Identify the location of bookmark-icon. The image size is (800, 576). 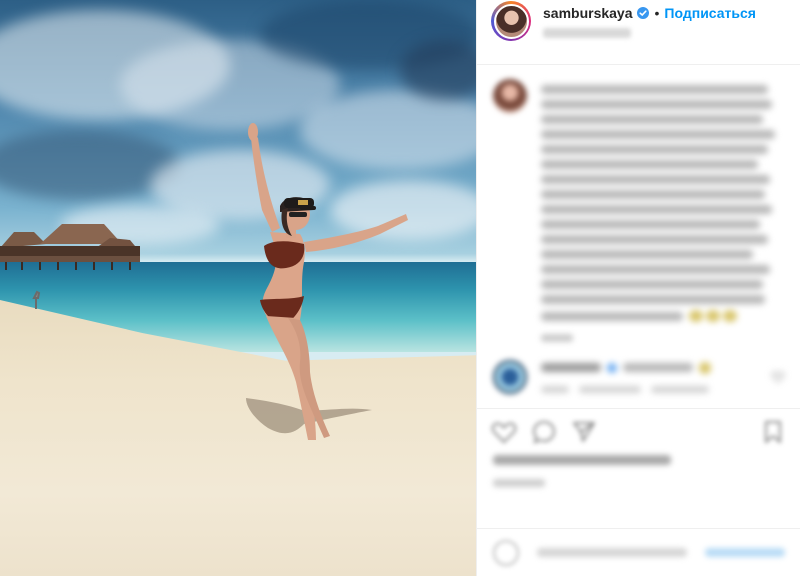
(773, 432).